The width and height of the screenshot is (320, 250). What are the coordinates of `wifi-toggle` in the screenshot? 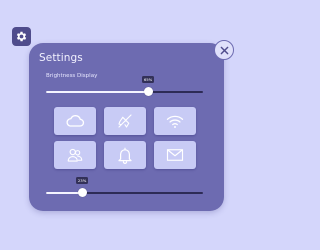 It's located at (175, 121).